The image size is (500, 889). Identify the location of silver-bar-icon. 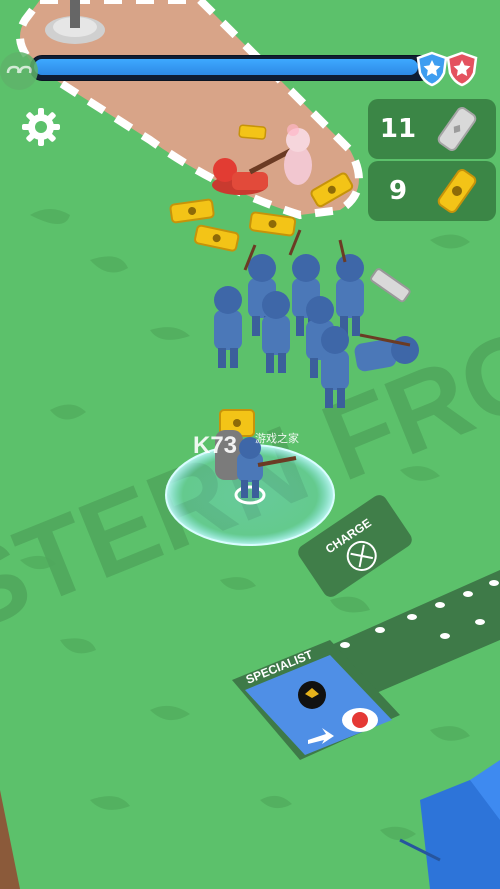
(457, 129).